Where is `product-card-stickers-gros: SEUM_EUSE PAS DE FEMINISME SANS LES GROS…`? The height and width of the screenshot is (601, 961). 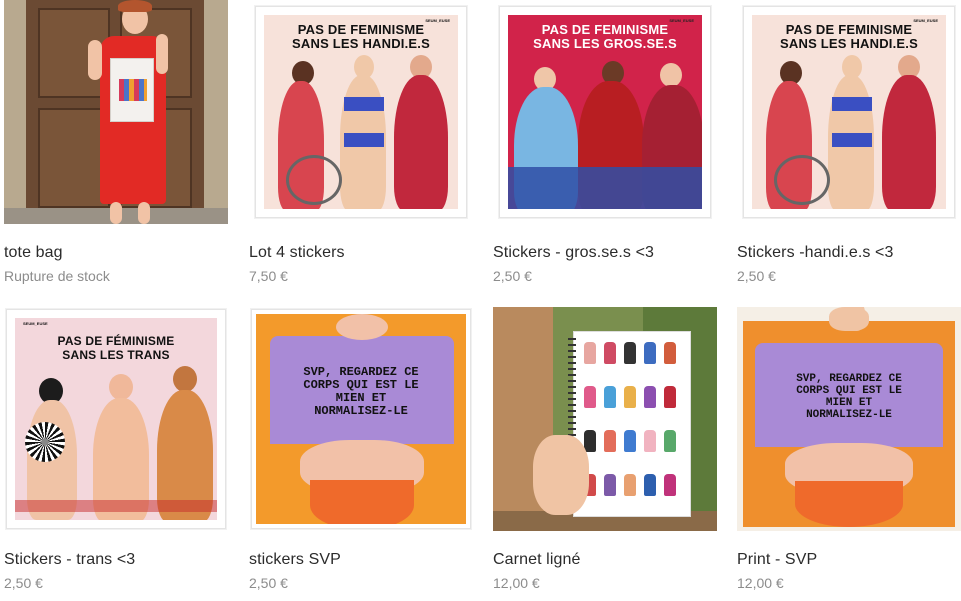
product-card-stickers-gros: SEUM_EUSE PAS DE FEMINISME SANS LES GROS… is located at coordinates (605, 142).